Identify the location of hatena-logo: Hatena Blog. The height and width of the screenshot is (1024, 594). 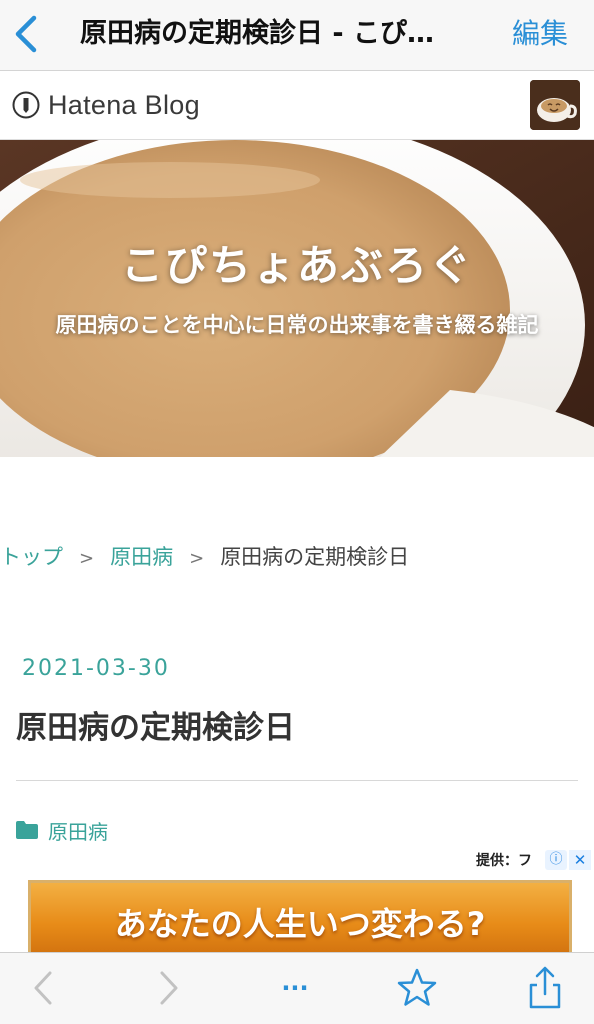
(106, 105).